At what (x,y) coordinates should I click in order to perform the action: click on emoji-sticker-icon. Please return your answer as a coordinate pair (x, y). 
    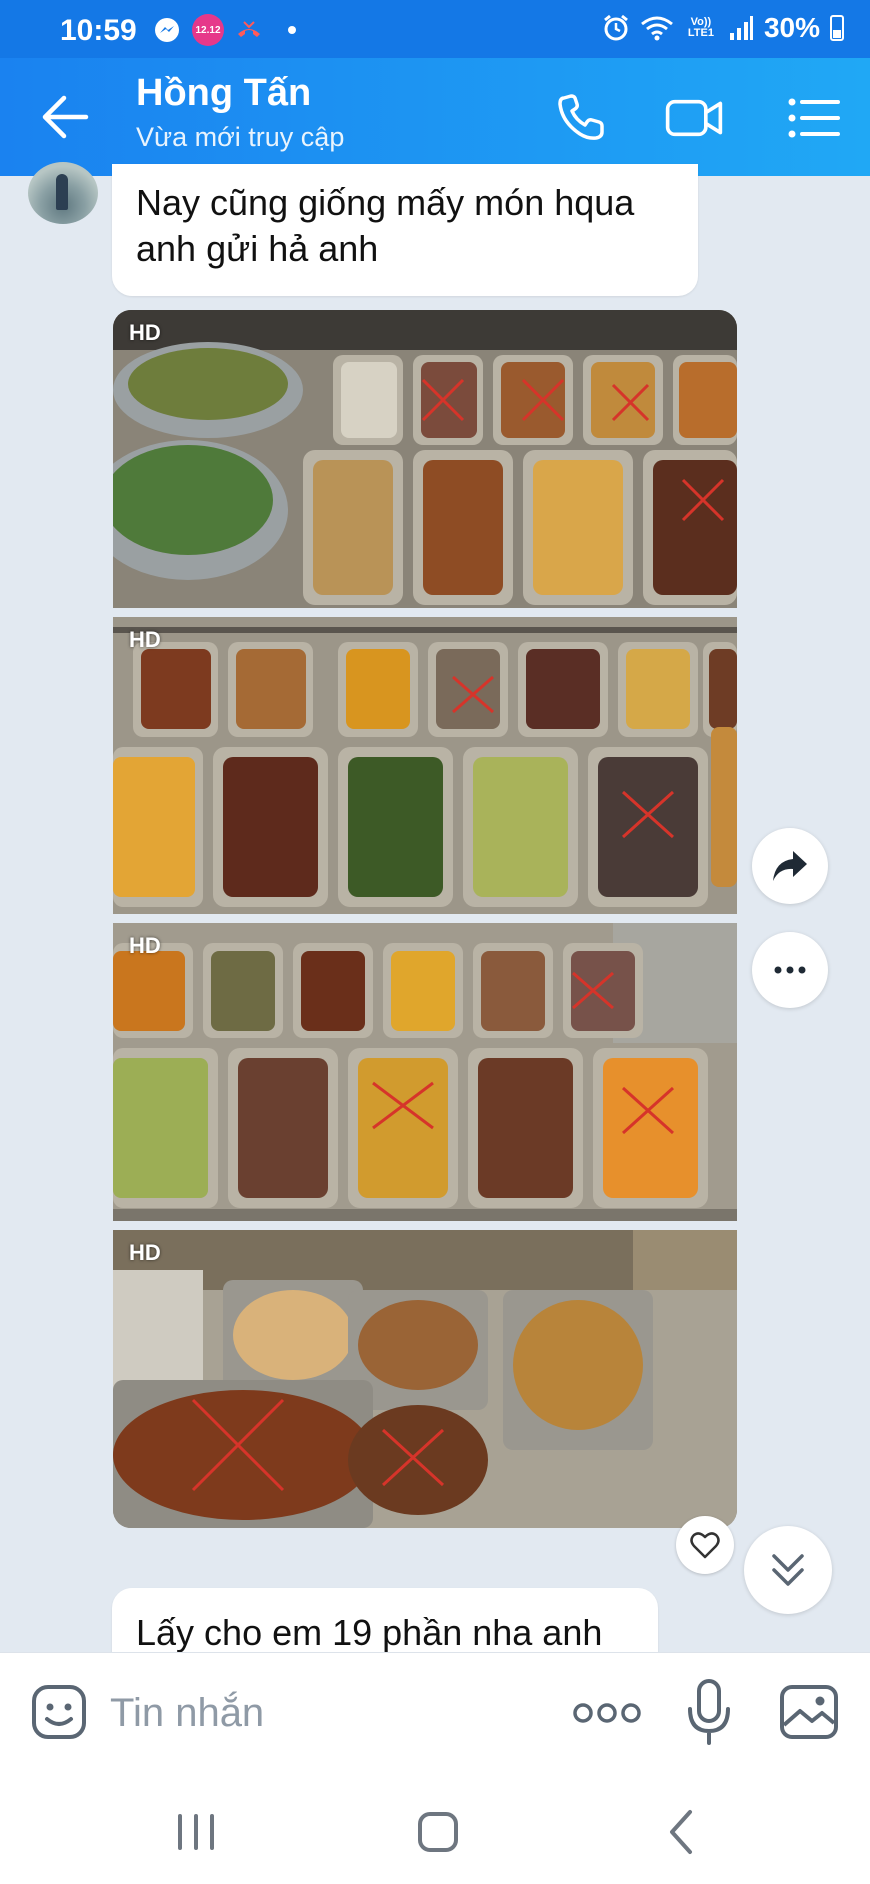
    Looking at the image, I should click on (59, 1712).